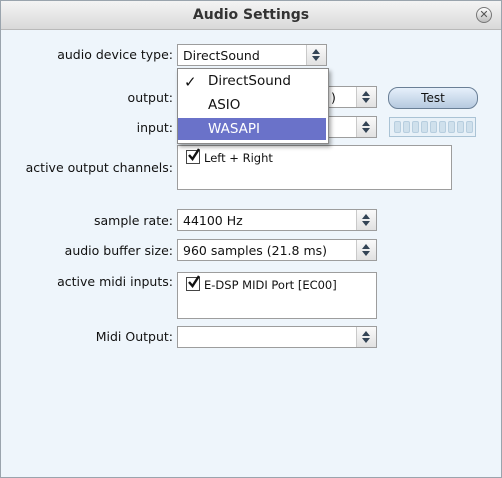  I want to click on input-level-meter, so click(432, 127).